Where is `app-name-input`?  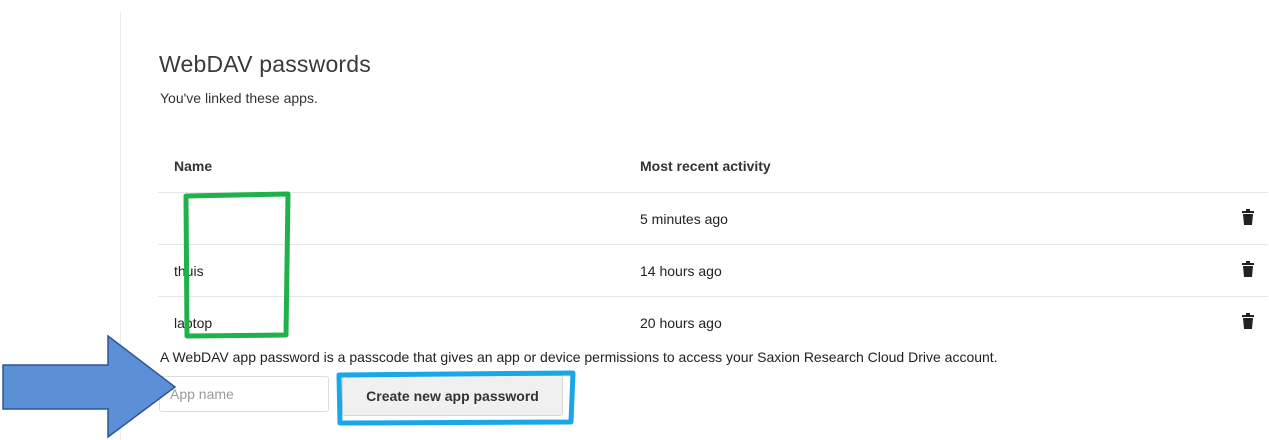 app-name-input is located at coordinates (244, 394).